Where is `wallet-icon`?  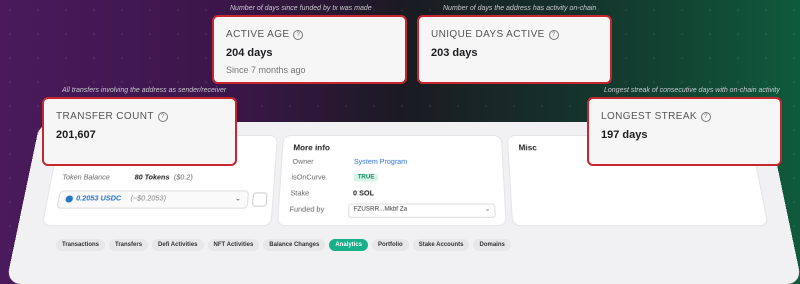 wallet-icon is located at coordinates (260, 199).